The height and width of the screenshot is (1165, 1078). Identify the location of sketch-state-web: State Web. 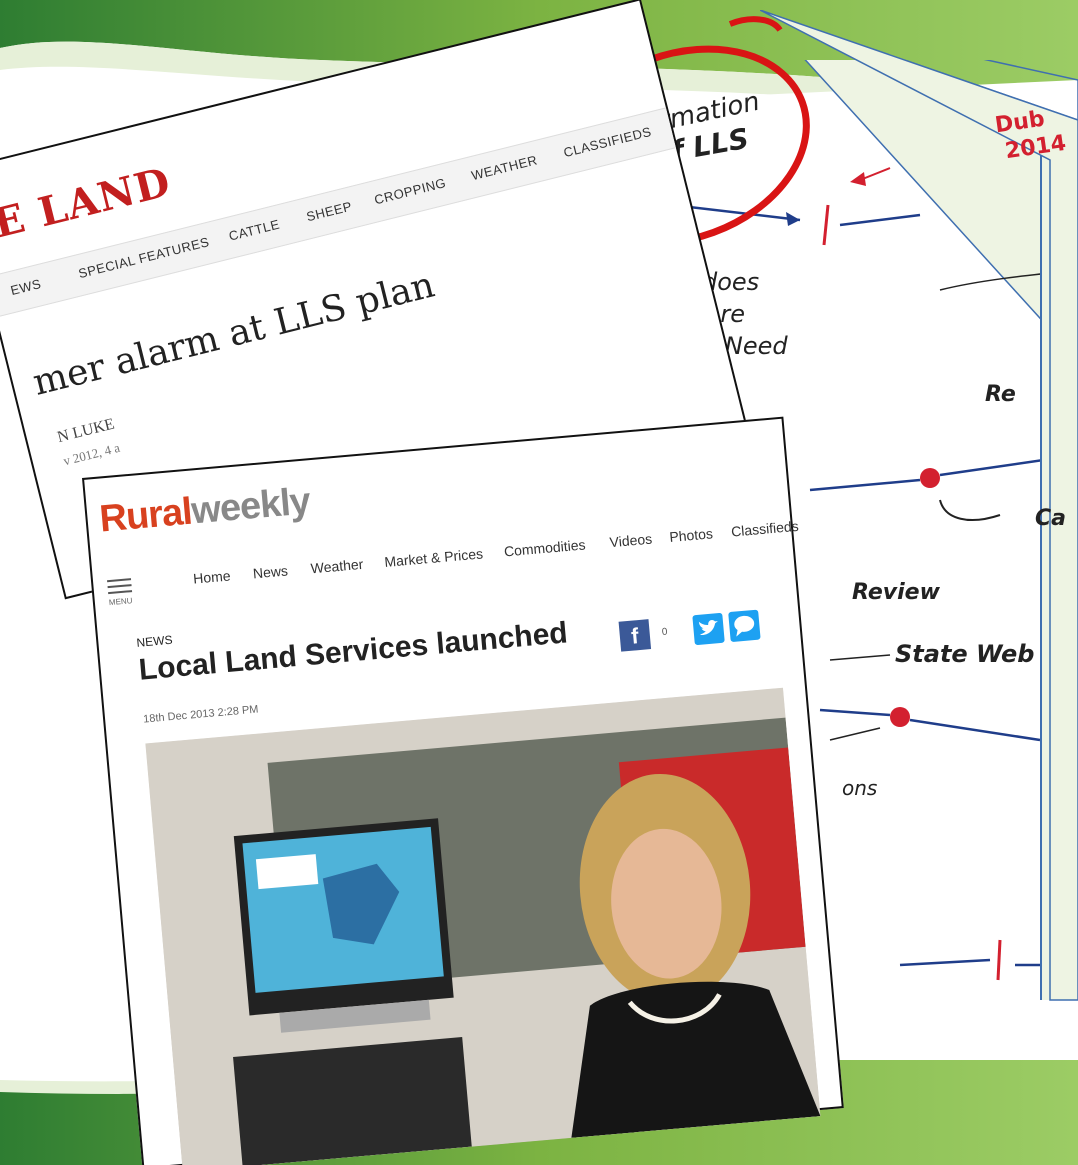
(965, 654).